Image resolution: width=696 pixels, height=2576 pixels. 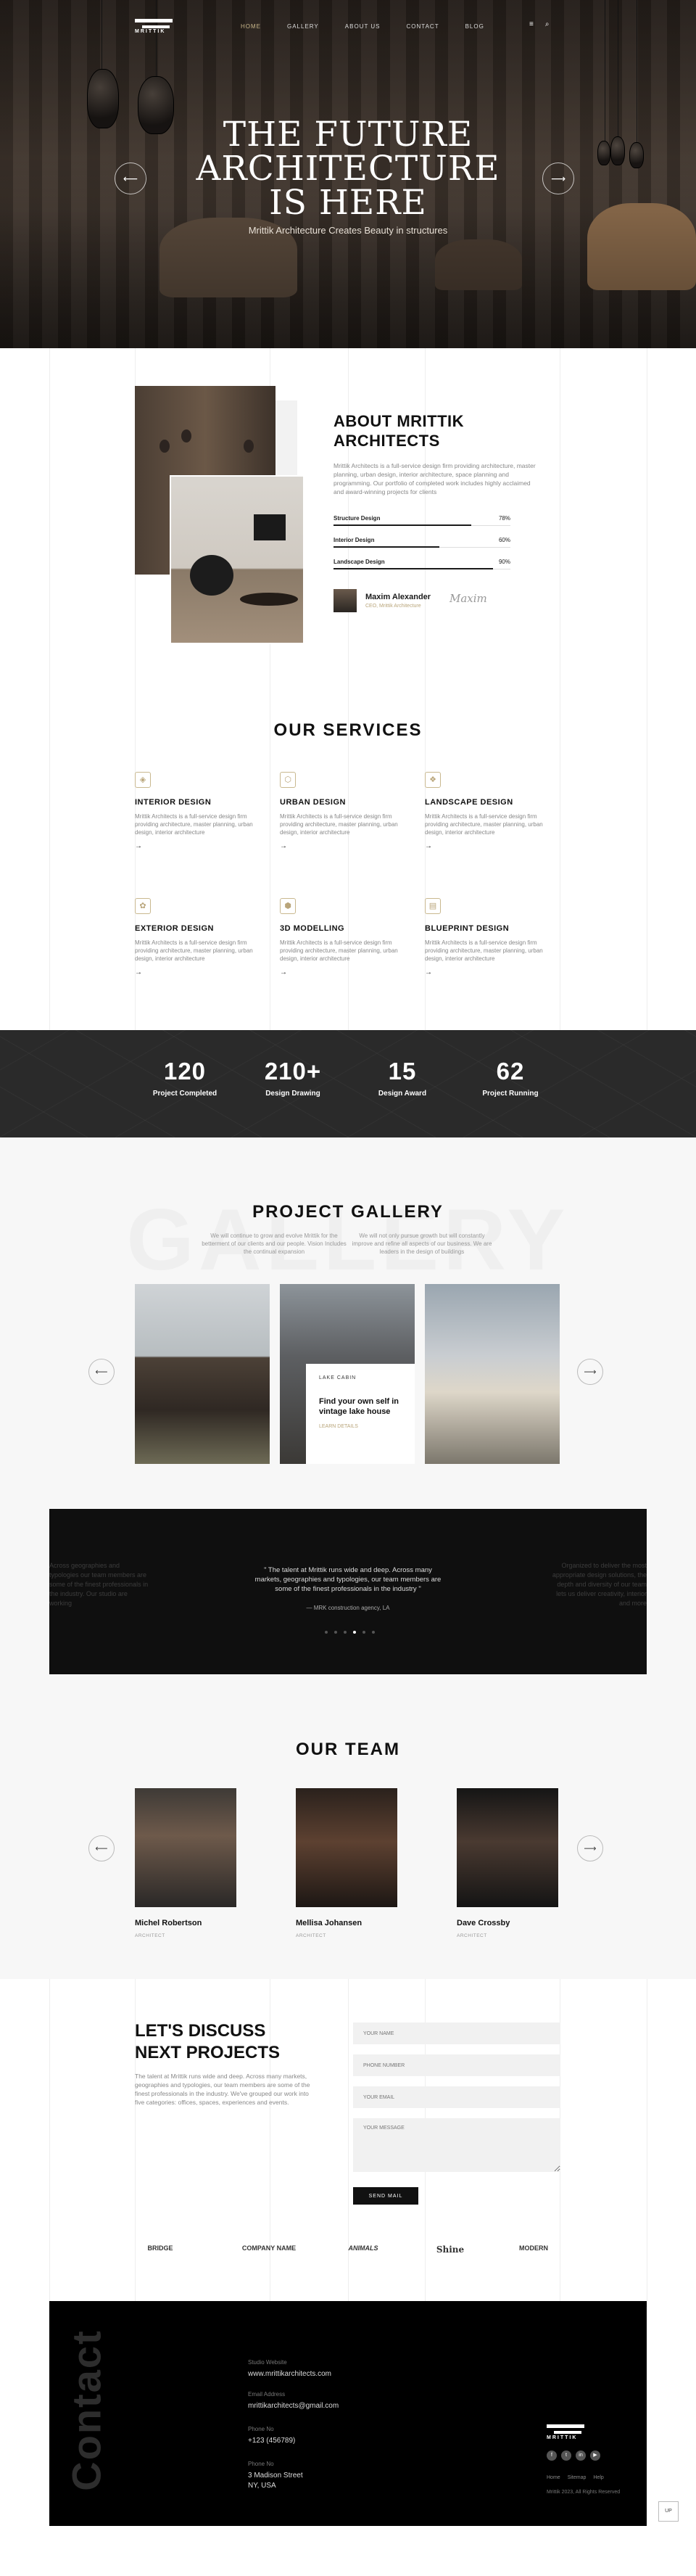 I want to click on skill-label: Landscape Design, so click(x=359, y=562).